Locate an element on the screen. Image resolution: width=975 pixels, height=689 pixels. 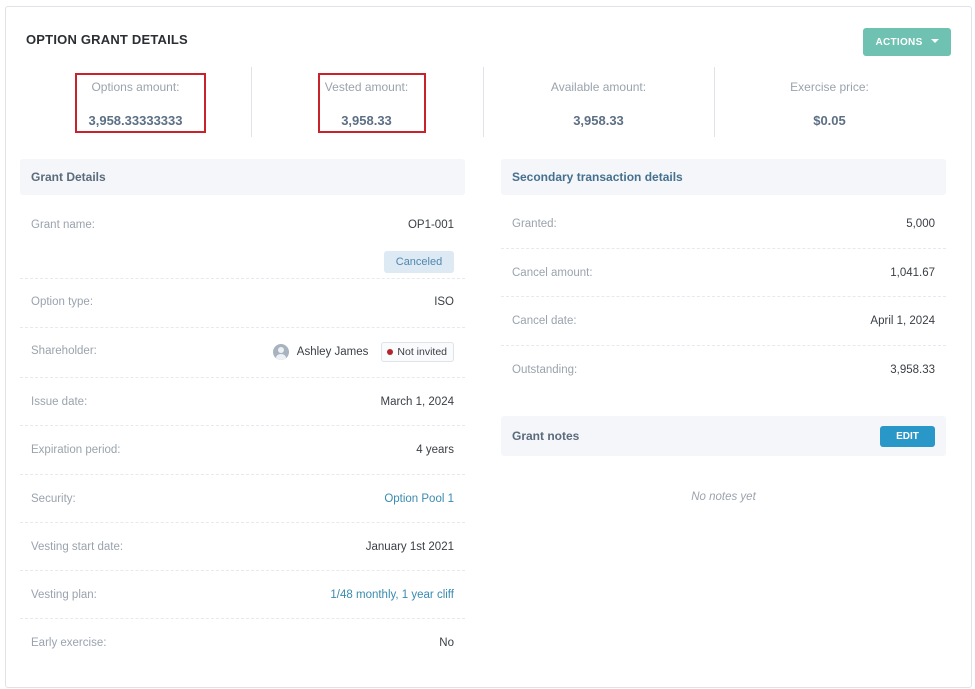
status-badge: Canceled is located at coordinates (419, 262).